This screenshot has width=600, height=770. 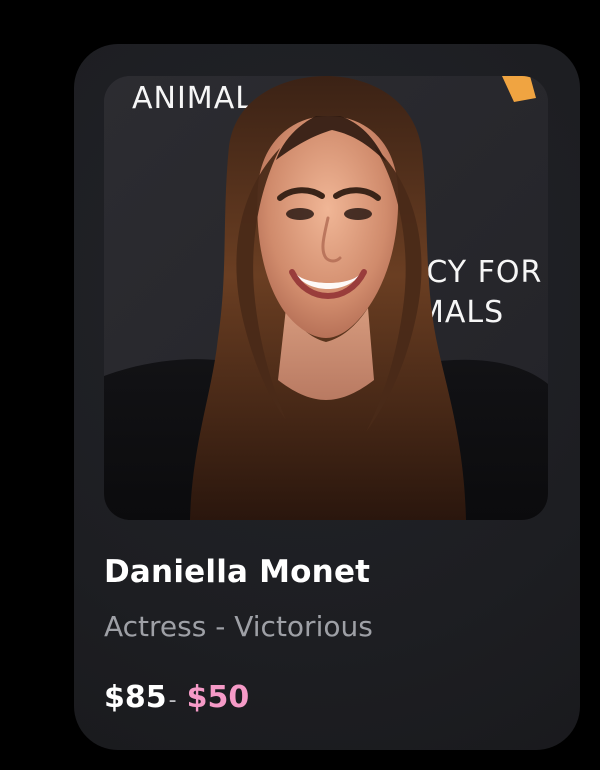 What do you see at coordinates (300, 214) in the screenshot?
I see `left-eye` at bounding box center [300, 214].